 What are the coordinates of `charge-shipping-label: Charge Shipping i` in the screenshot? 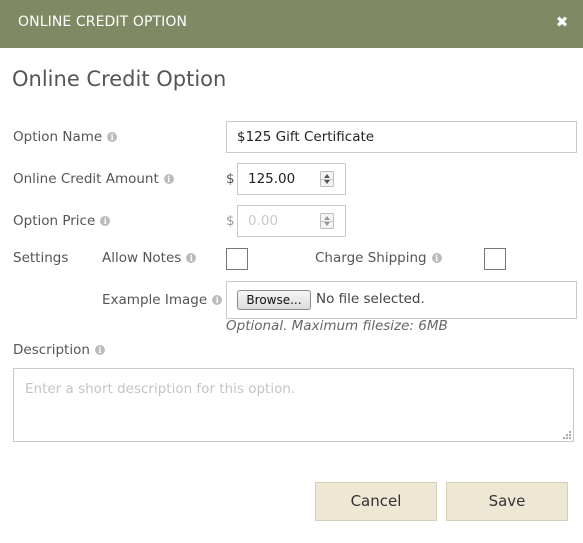 It's located at (378, 258).